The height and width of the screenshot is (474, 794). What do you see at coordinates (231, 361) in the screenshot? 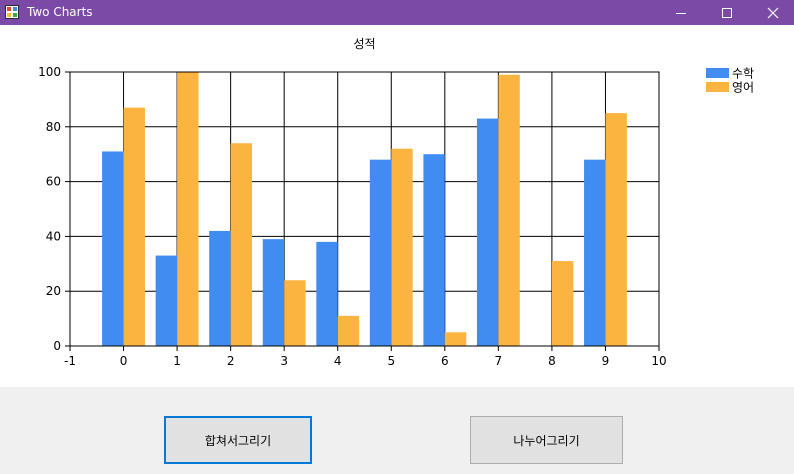
I see `x-tick-label: 2` at bounding box center [231, 361].